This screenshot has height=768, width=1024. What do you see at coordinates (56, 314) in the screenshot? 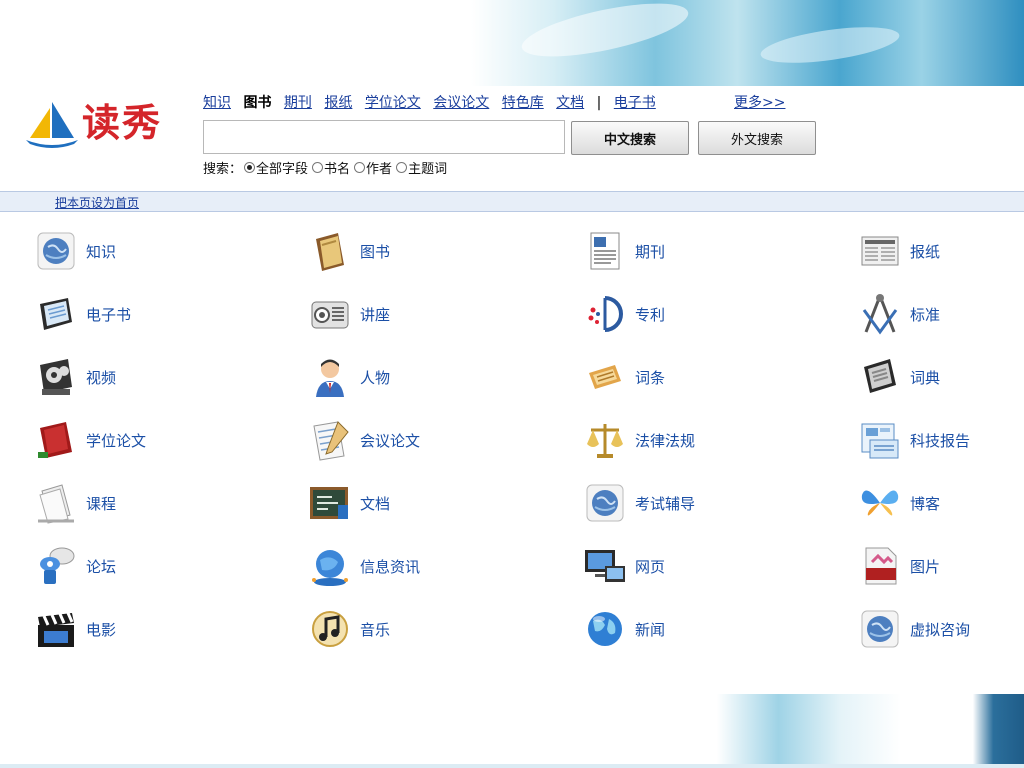
I see `ebook-icon` at bounding box center [56, 314].